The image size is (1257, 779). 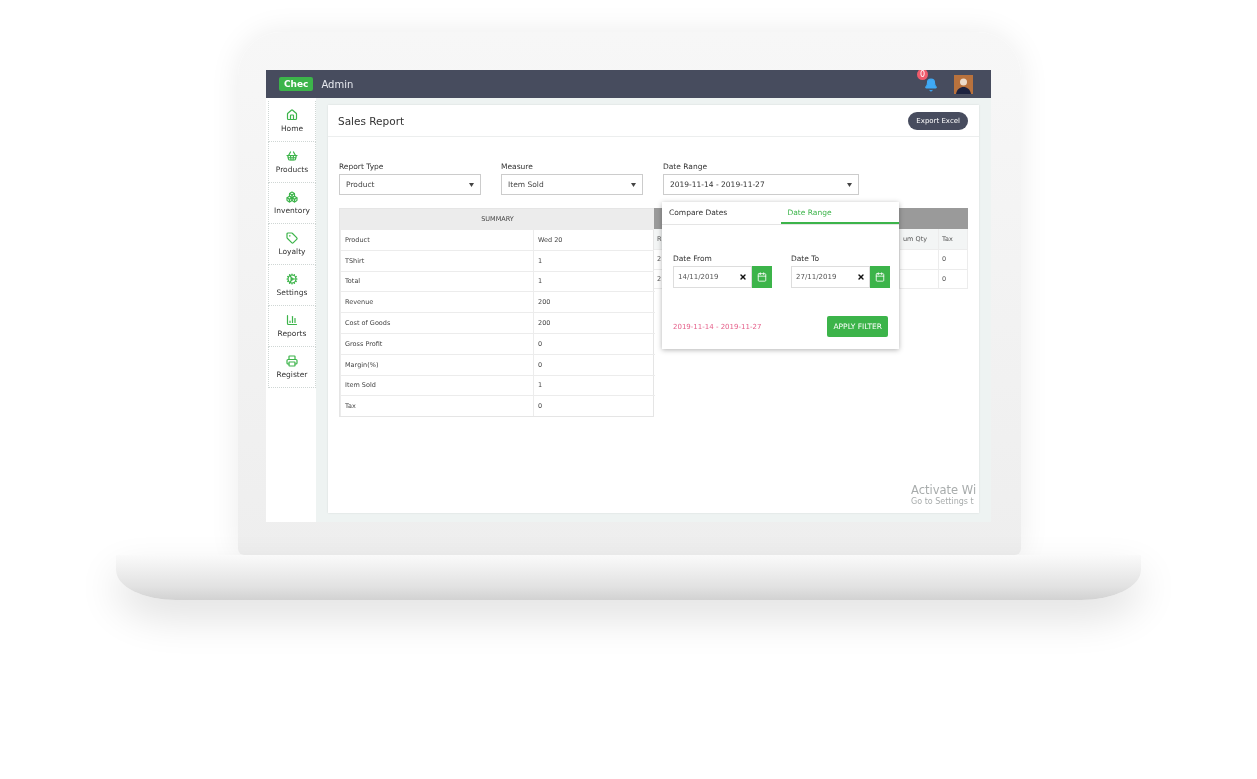 What do you see at coordinates (292, 197) in the screenshot?
I see `boxes-icon` at bounding box center [292, 197].